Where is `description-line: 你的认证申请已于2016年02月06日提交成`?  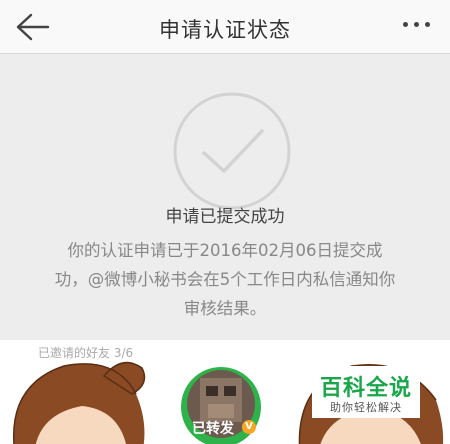
description-line: 你的认证申请已于2016年02月06日提交成 is located at coordinates (225, 250).